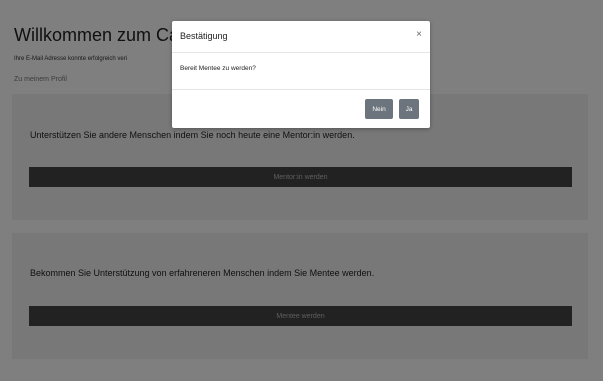  I want to click on dialog-footer-divider, so click(301, 89).